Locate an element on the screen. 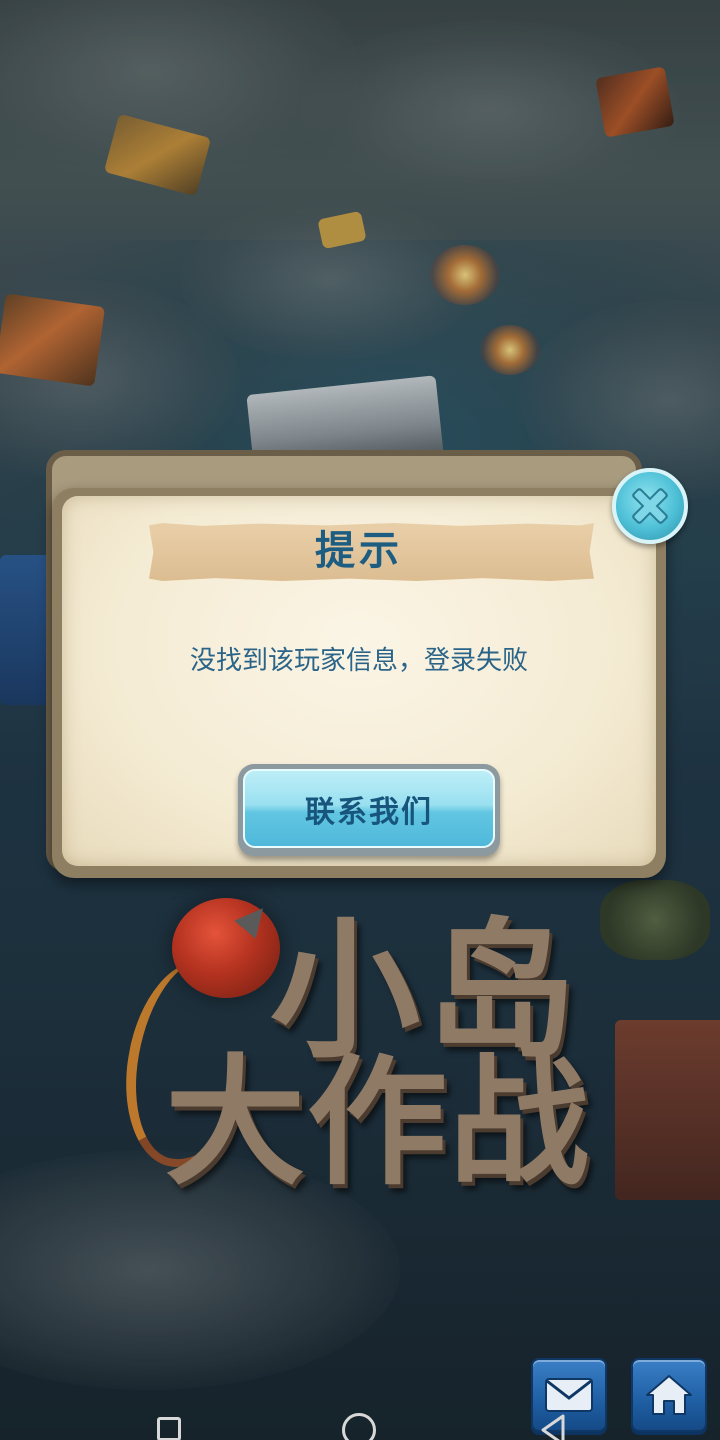 The width and height of the screenshot is (720, 1440). home-circle-icon is located at coordinates (359, 1426).